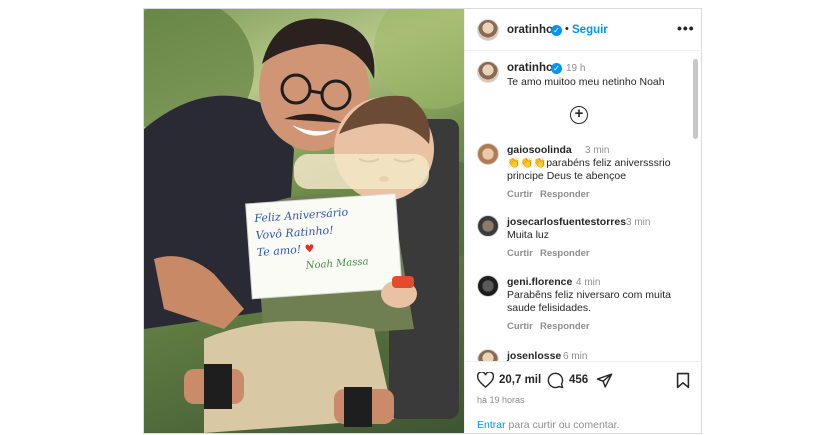  What do you see at coordinates (556, 68) in the screenshot?
I see `caption-verified-icon: ✓` at bounding box center [556, 68].